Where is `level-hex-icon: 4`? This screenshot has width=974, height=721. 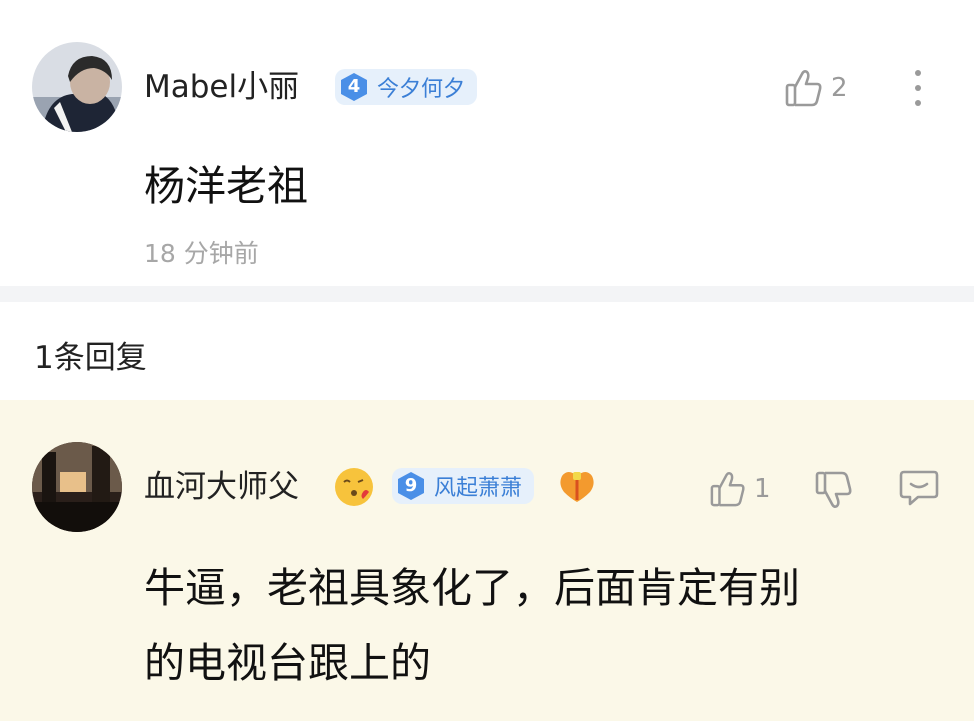 level-hex-icon: 4 is located at coordinates (354, 87).